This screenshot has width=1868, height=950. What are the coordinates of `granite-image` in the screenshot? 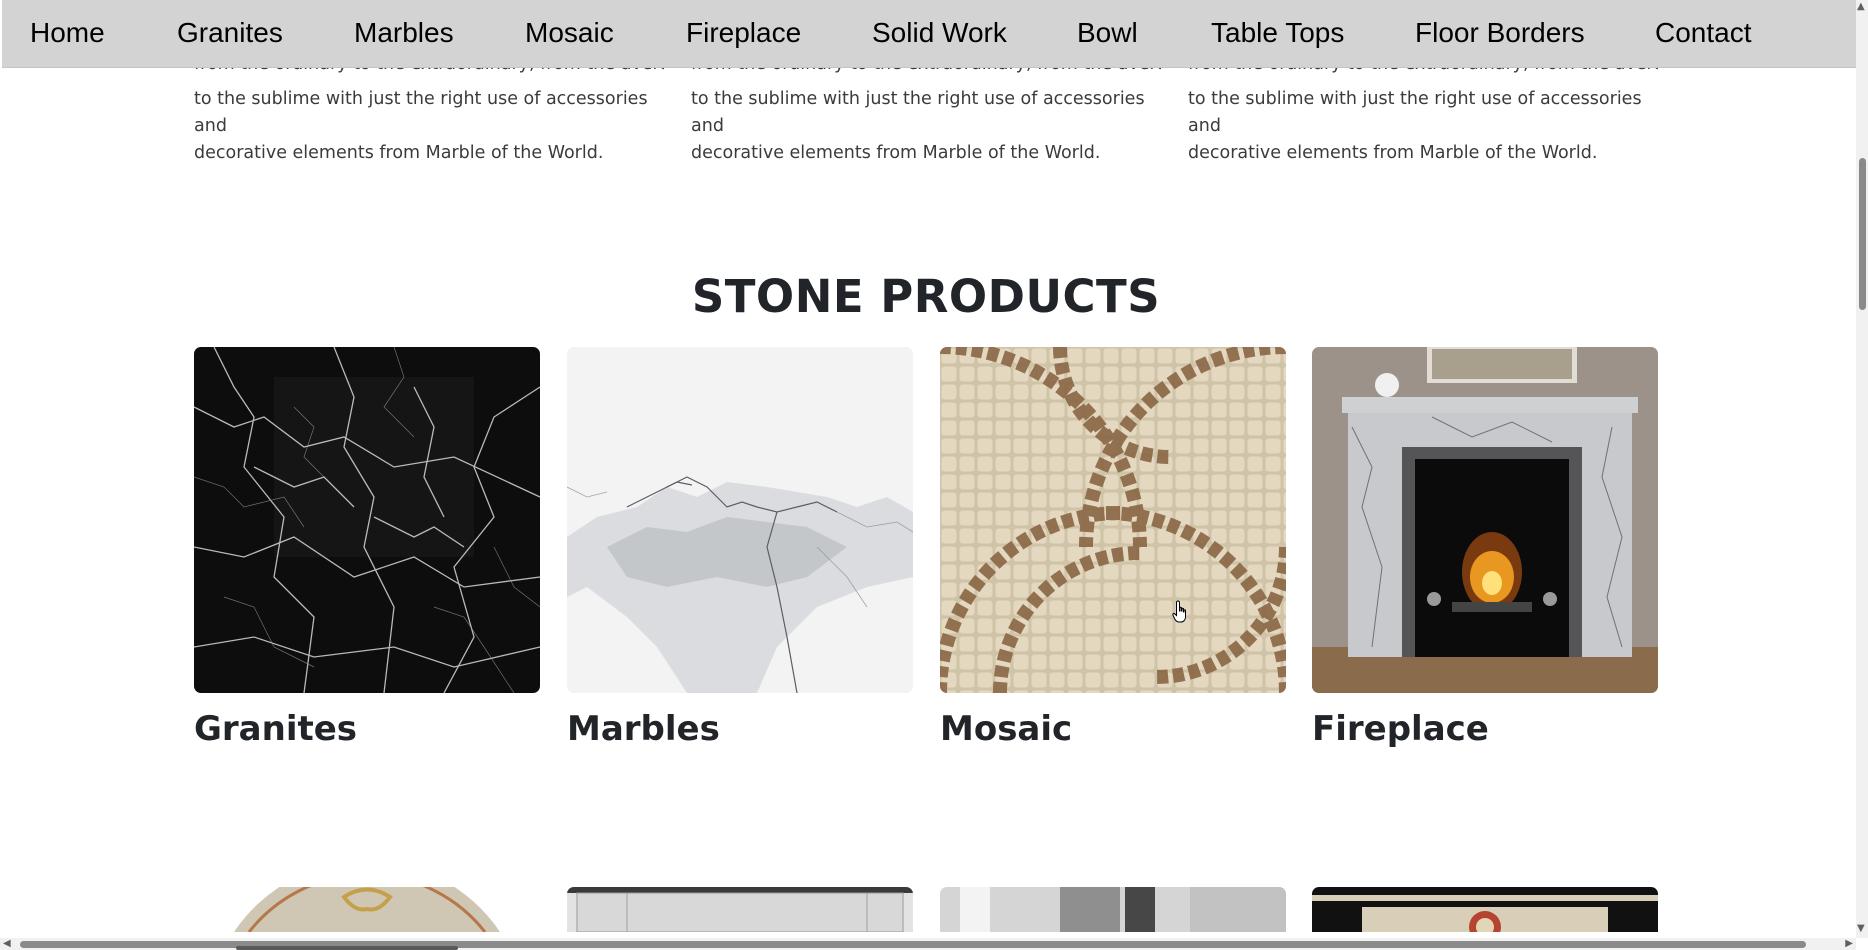 It's located at (367, 520).